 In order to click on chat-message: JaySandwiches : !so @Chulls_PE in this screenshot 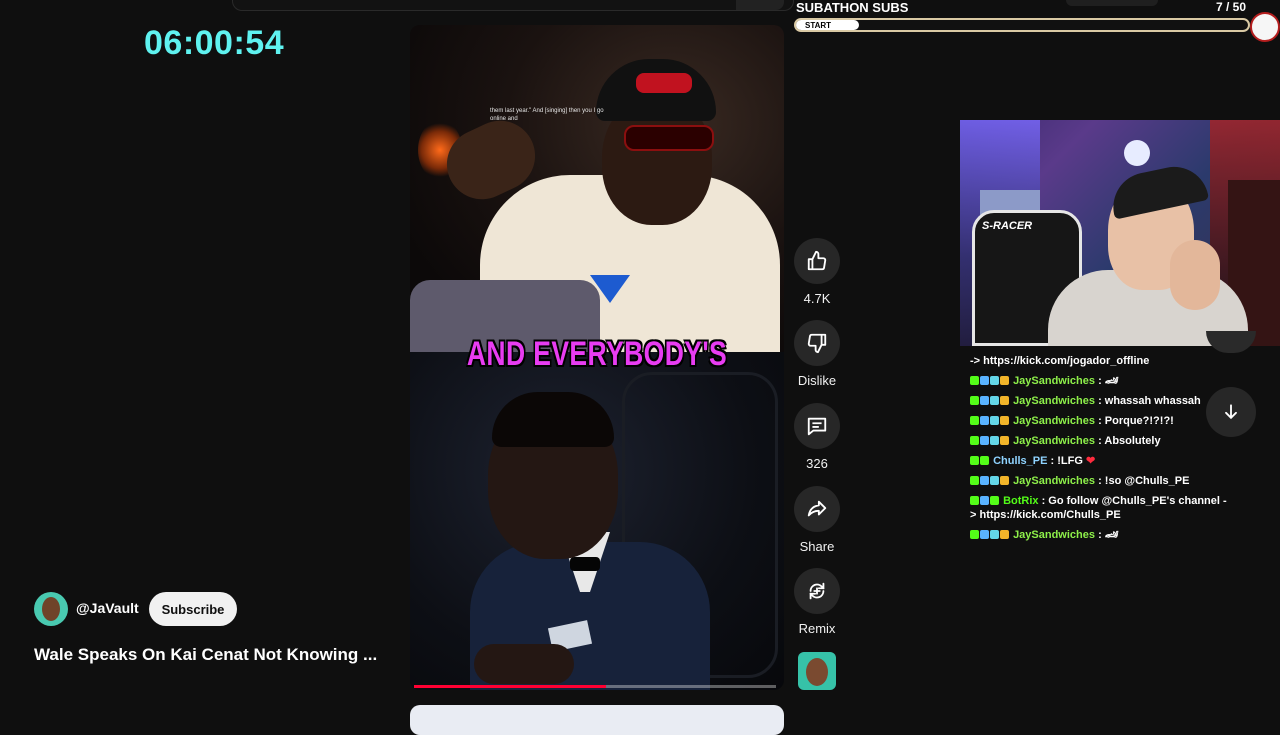, I will do `click(1100, 481)`.